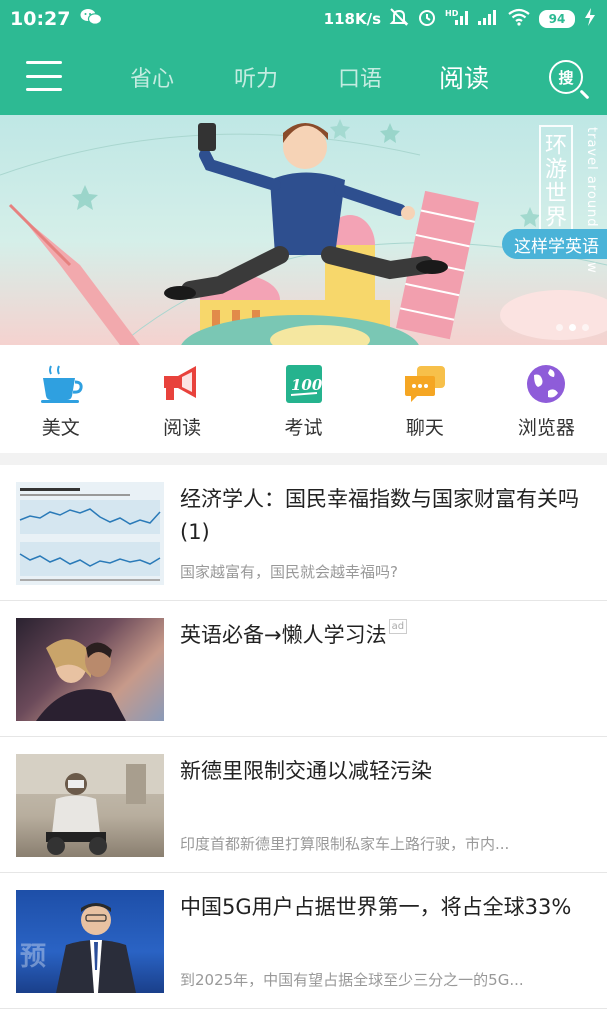 The image size is (607, 1020). Describe the element at coordinates (376, 907) in the screenshot. I see `article-title: 中国5G用户占据世界第一，将占全球33%` at that location.